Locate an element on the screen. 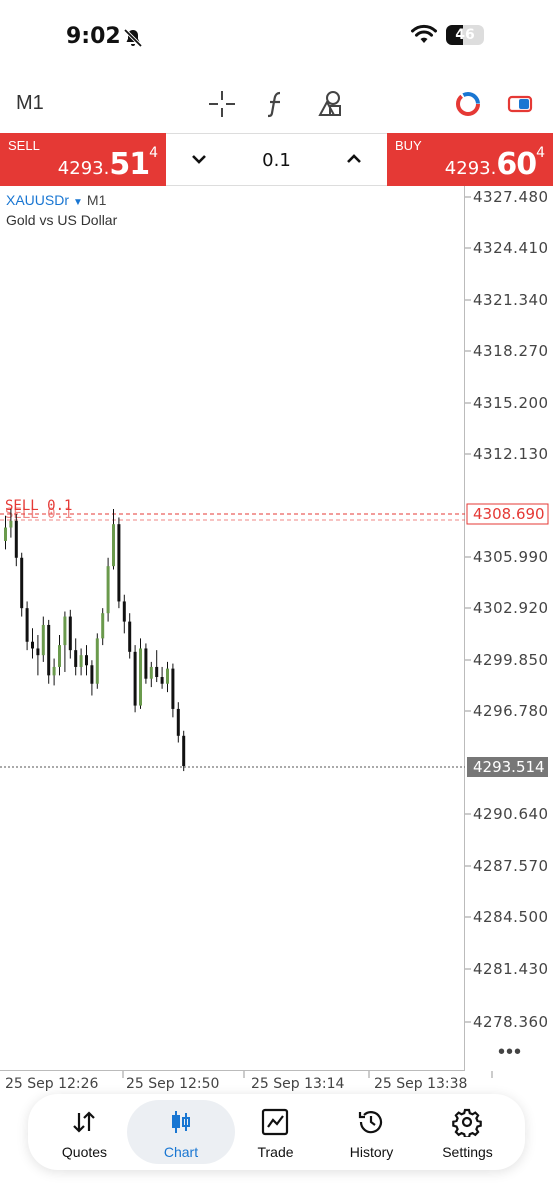 This screenshot has width=553, height=1200. nav-settings: Settings is located at coordinates (467, 1132).